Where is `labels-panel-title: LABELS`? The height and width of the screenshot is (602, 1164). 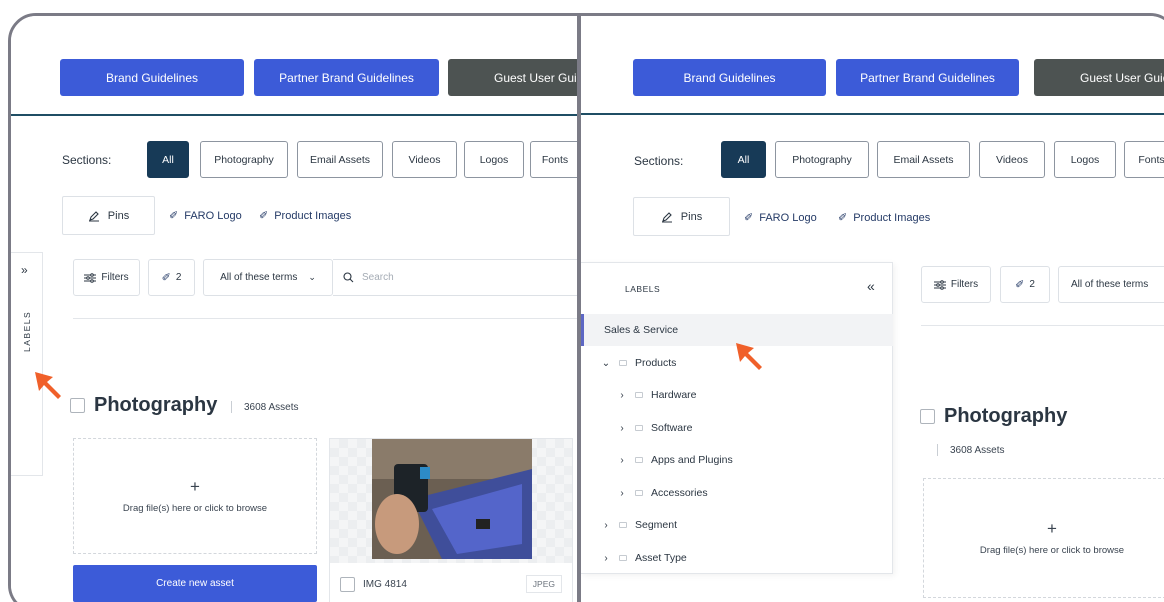
labels-panel-title: LABELS is located at coordinates (643, 289).